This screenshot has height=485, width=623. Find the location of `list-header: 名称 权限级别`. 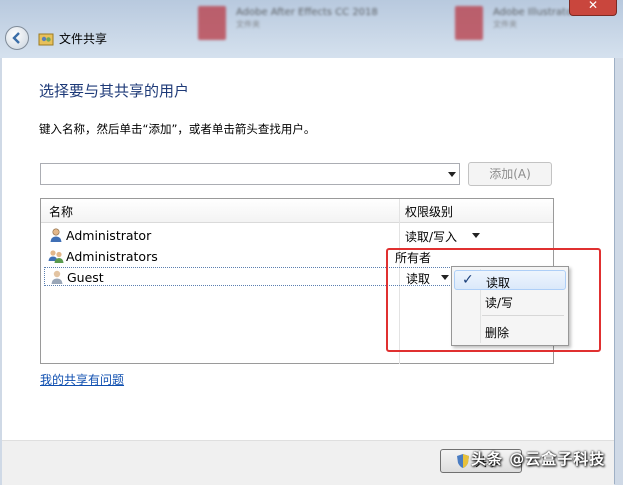

list-header: 名称 权限级别 is located at coordinates (297, 211).